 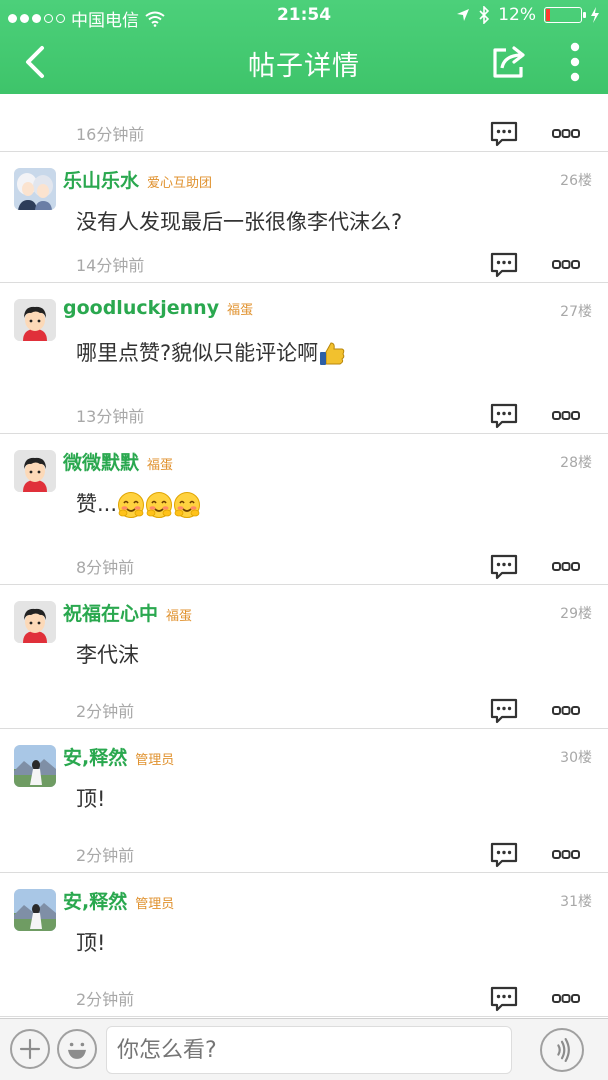 I want to click on share-icon, so click(x=510, y=62).